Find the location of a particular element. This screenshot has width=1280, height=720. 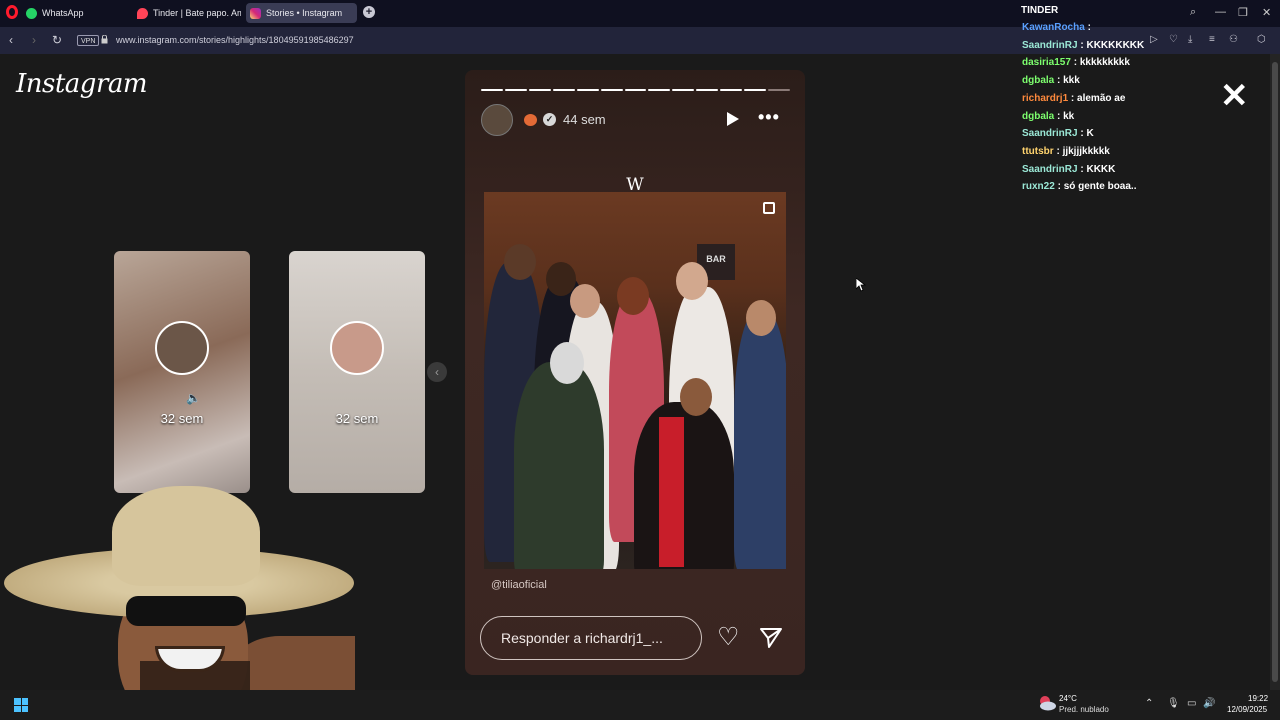

sunglasses is located at coordinates (186, 611).